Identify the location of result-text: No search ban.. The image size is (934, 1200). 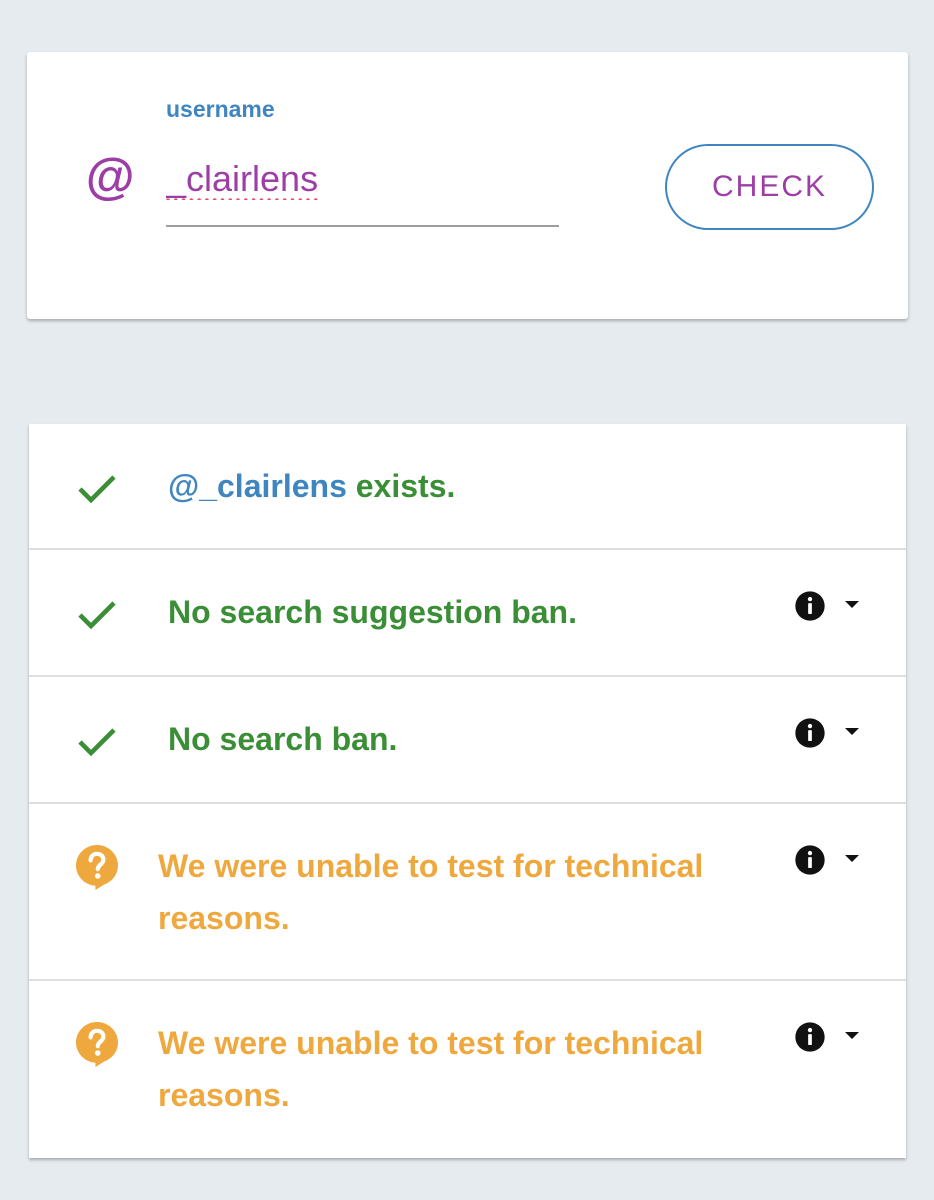
(283, 739).